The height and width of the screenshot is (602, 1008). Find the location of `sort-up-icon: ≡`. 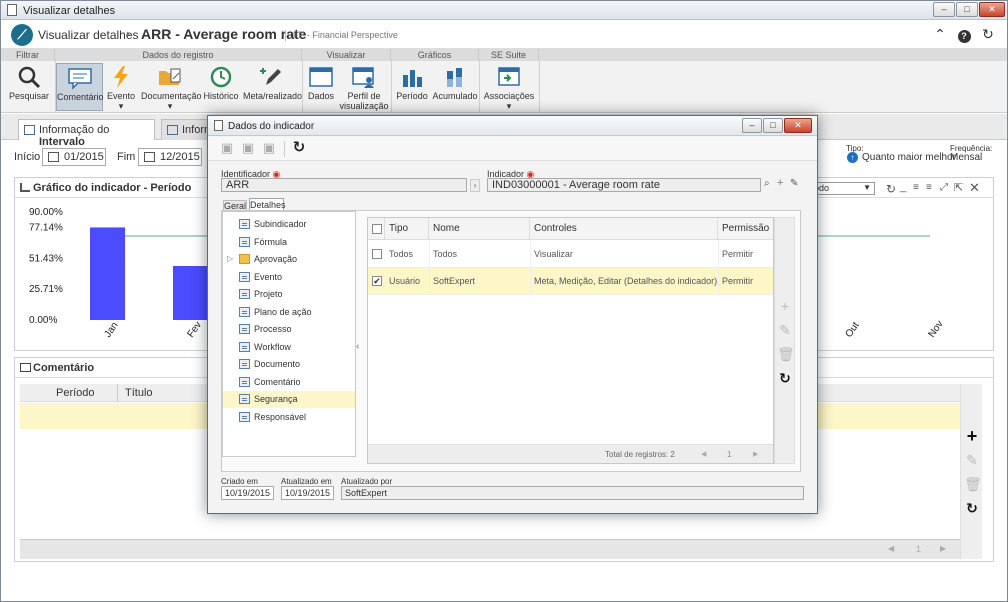

sort-up-icon: ≡ is located at coordinates (929, 187).